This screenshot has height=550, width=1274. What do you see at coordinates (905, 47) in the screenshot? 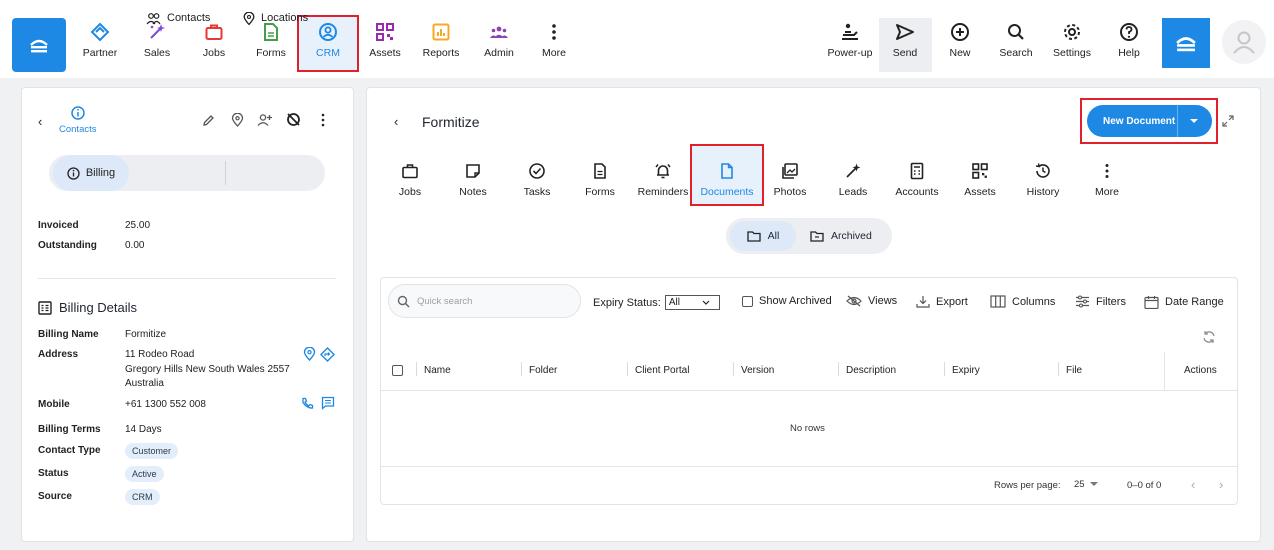
I see `nav-send: Send` at bounding box center [905, 47].